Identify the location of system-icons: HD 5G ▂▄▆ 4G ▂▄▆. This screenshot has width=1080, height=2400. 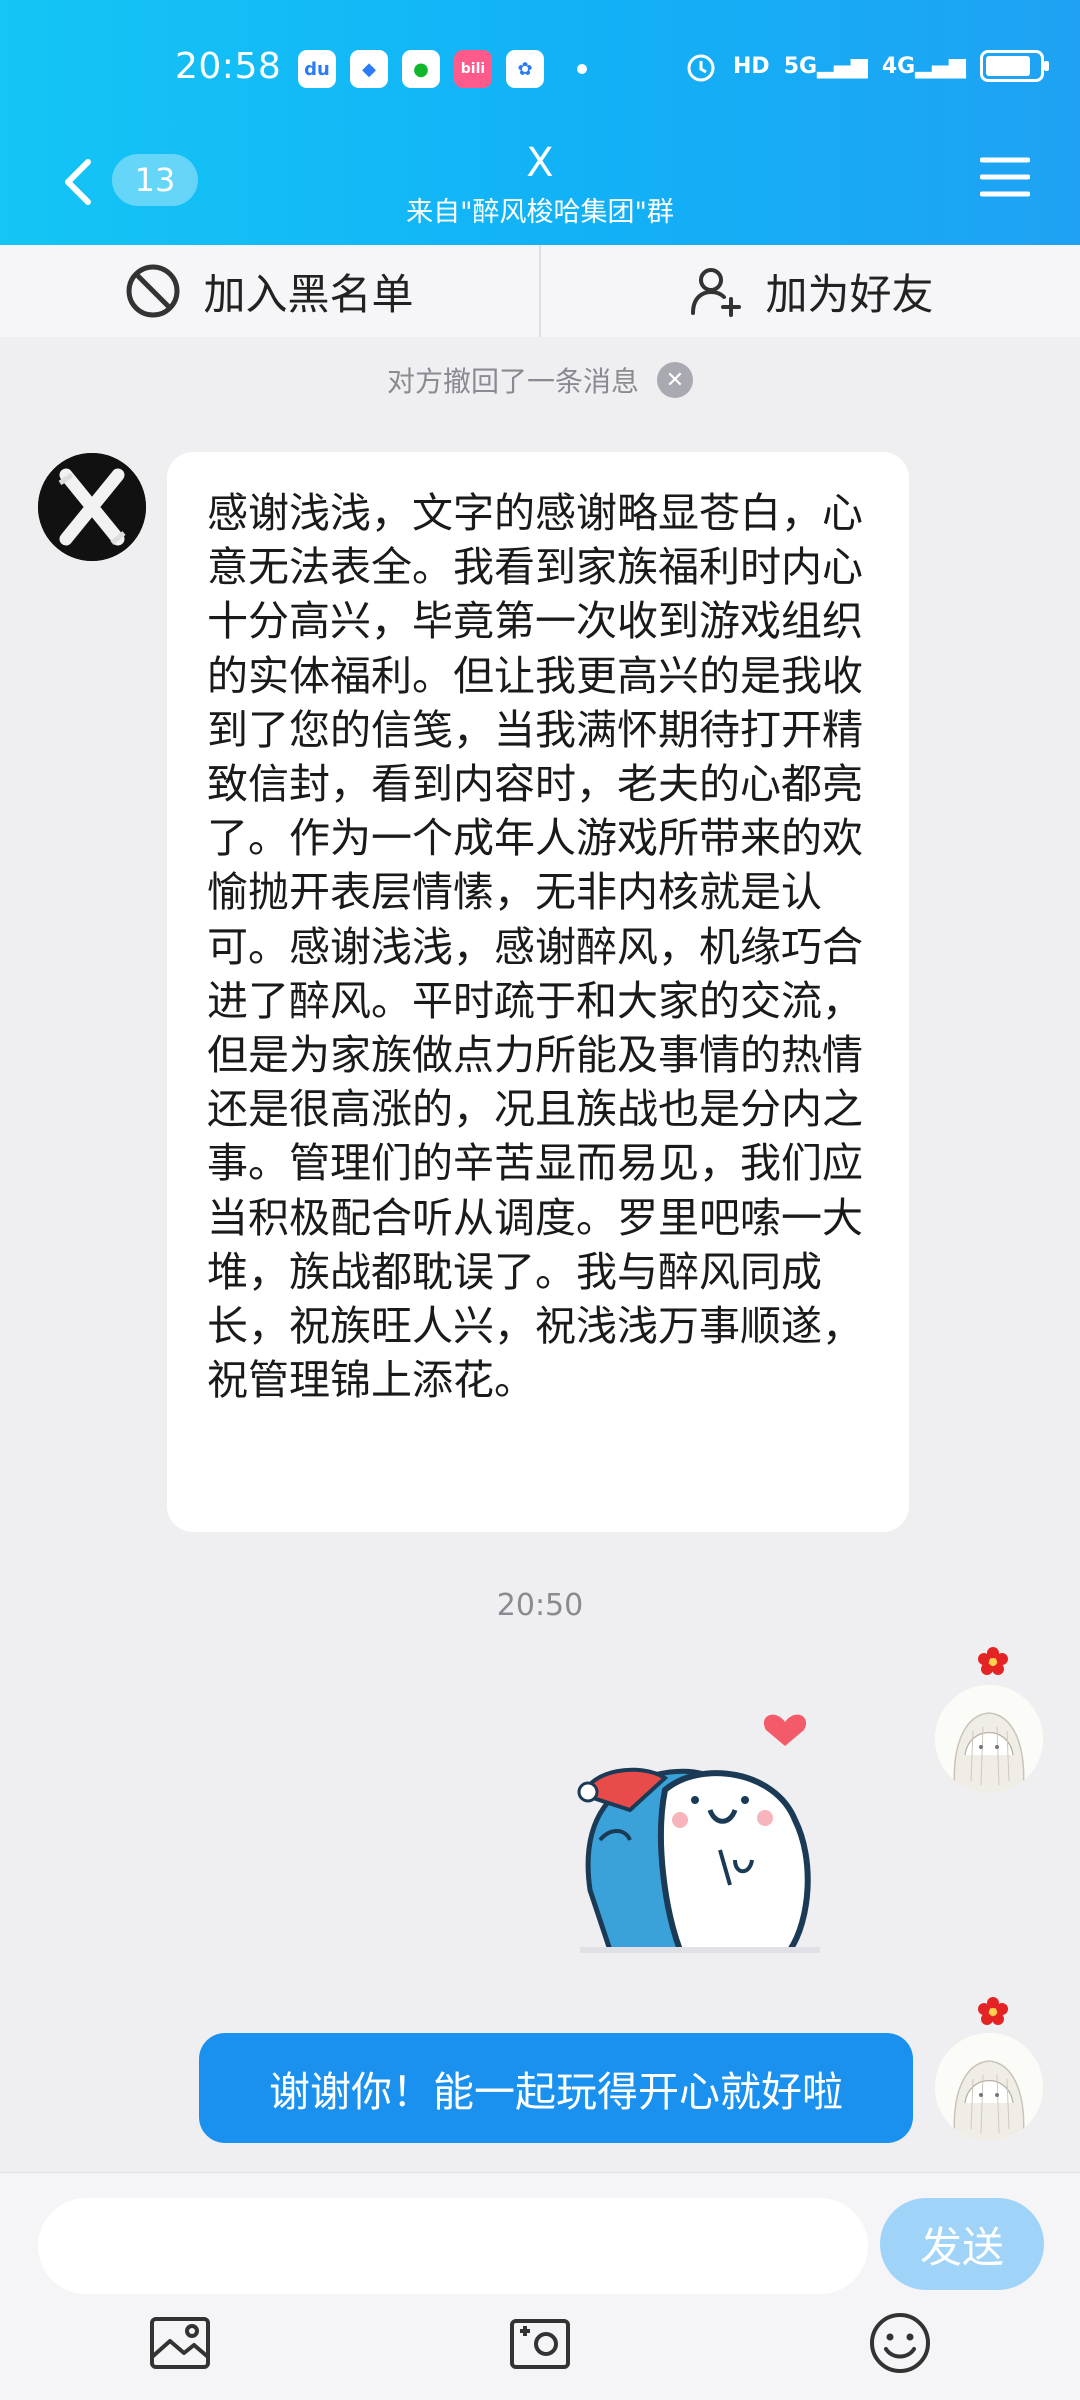
(866, 66).